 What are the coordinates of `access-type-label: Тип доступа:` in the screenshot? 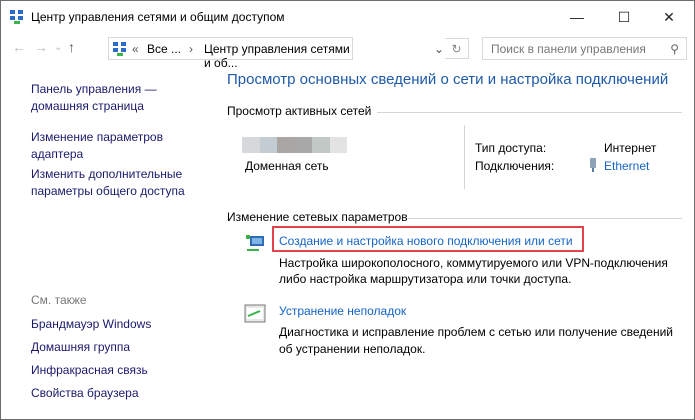 It's located at (511, 148).